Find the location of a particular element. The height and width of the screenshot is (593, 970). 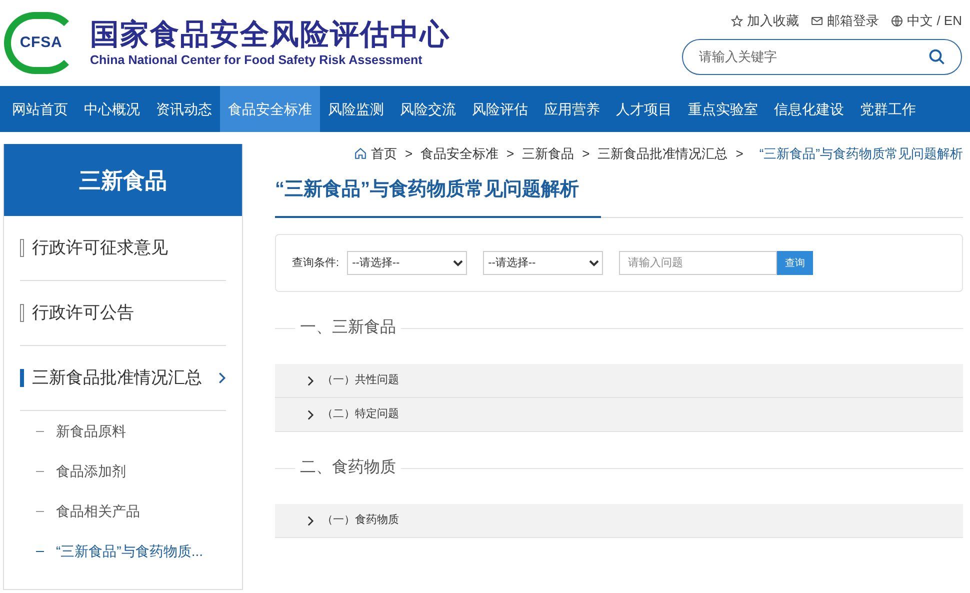

breadcrumb-link: 食品安全标准 is located at coordinates (459, 154).